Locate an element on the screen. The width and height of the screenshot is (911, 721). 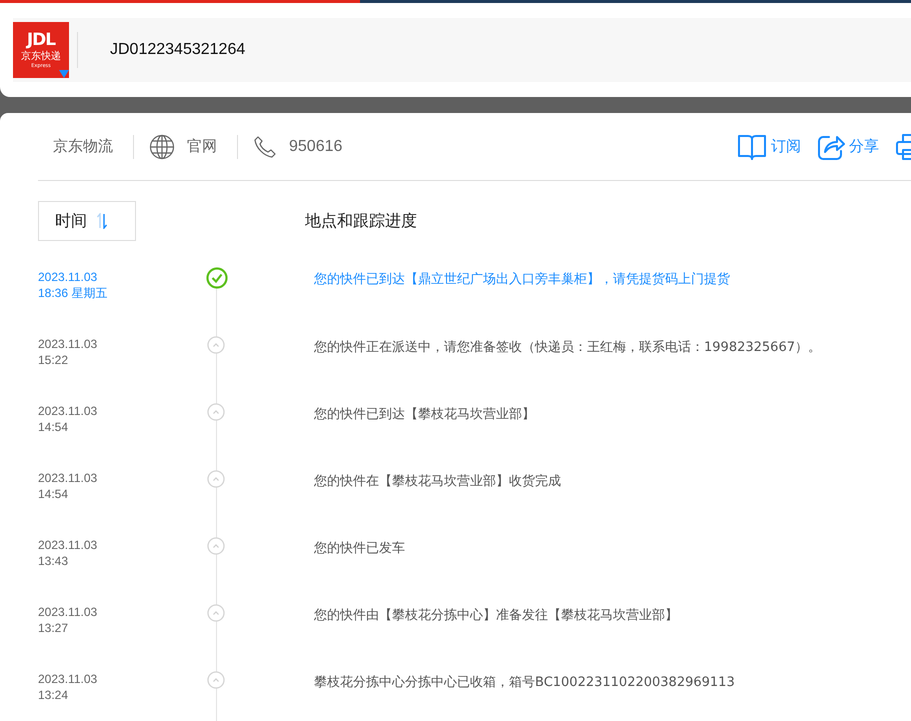
sort-button: 时间 is located at coordinates (87, 221).